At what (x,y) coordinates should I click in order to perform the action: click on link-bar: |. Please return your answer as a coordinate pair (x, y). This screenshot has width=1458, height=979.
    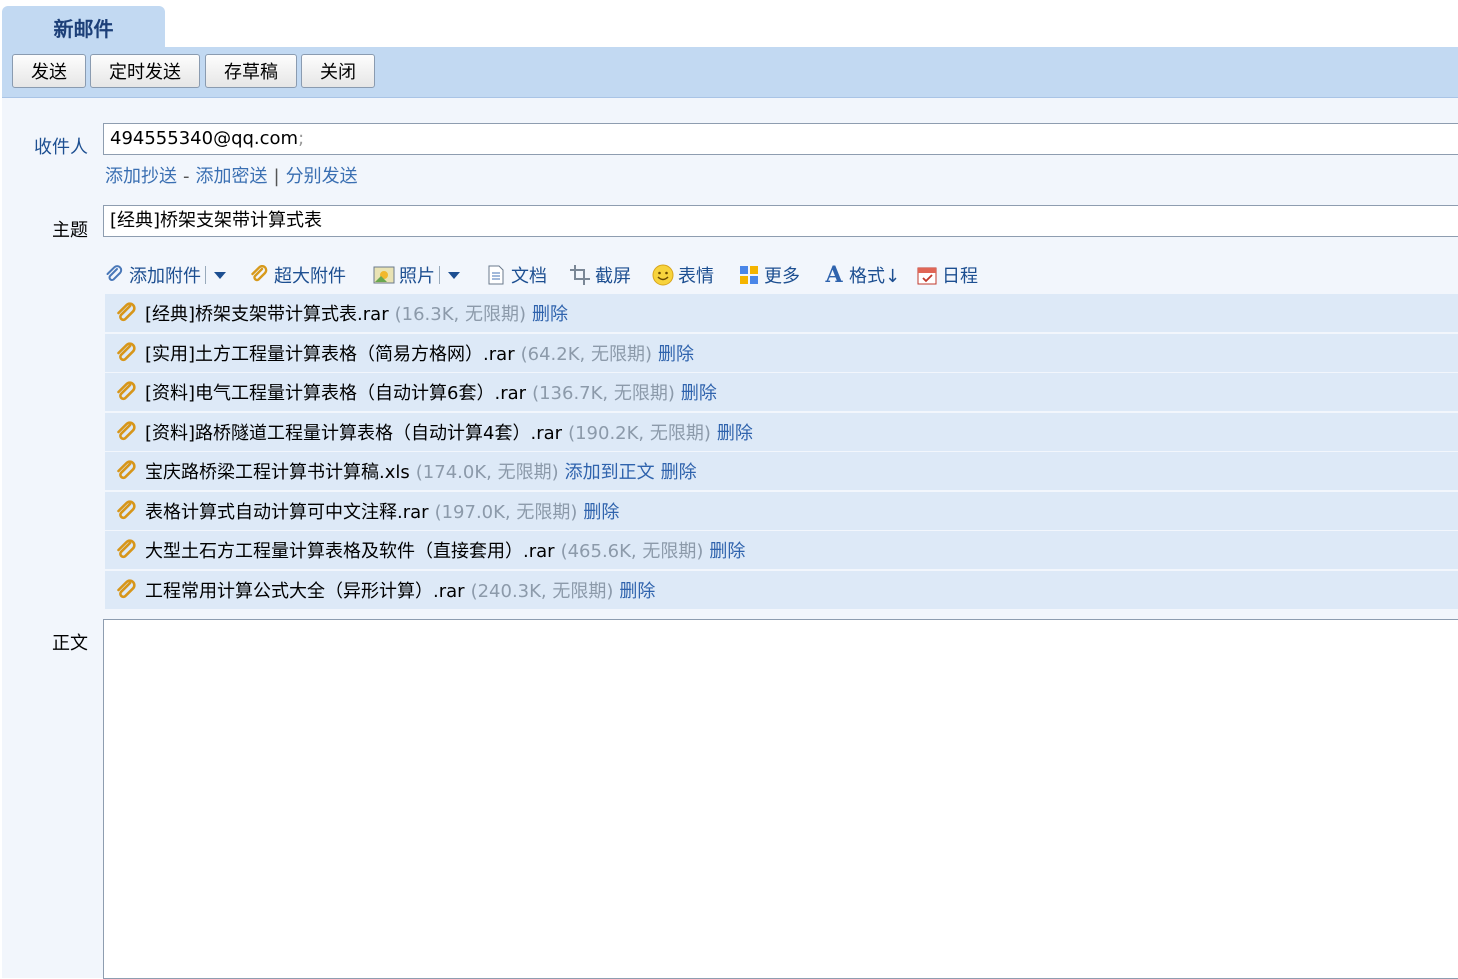
    Looking at the image, I should click on (276, 176).